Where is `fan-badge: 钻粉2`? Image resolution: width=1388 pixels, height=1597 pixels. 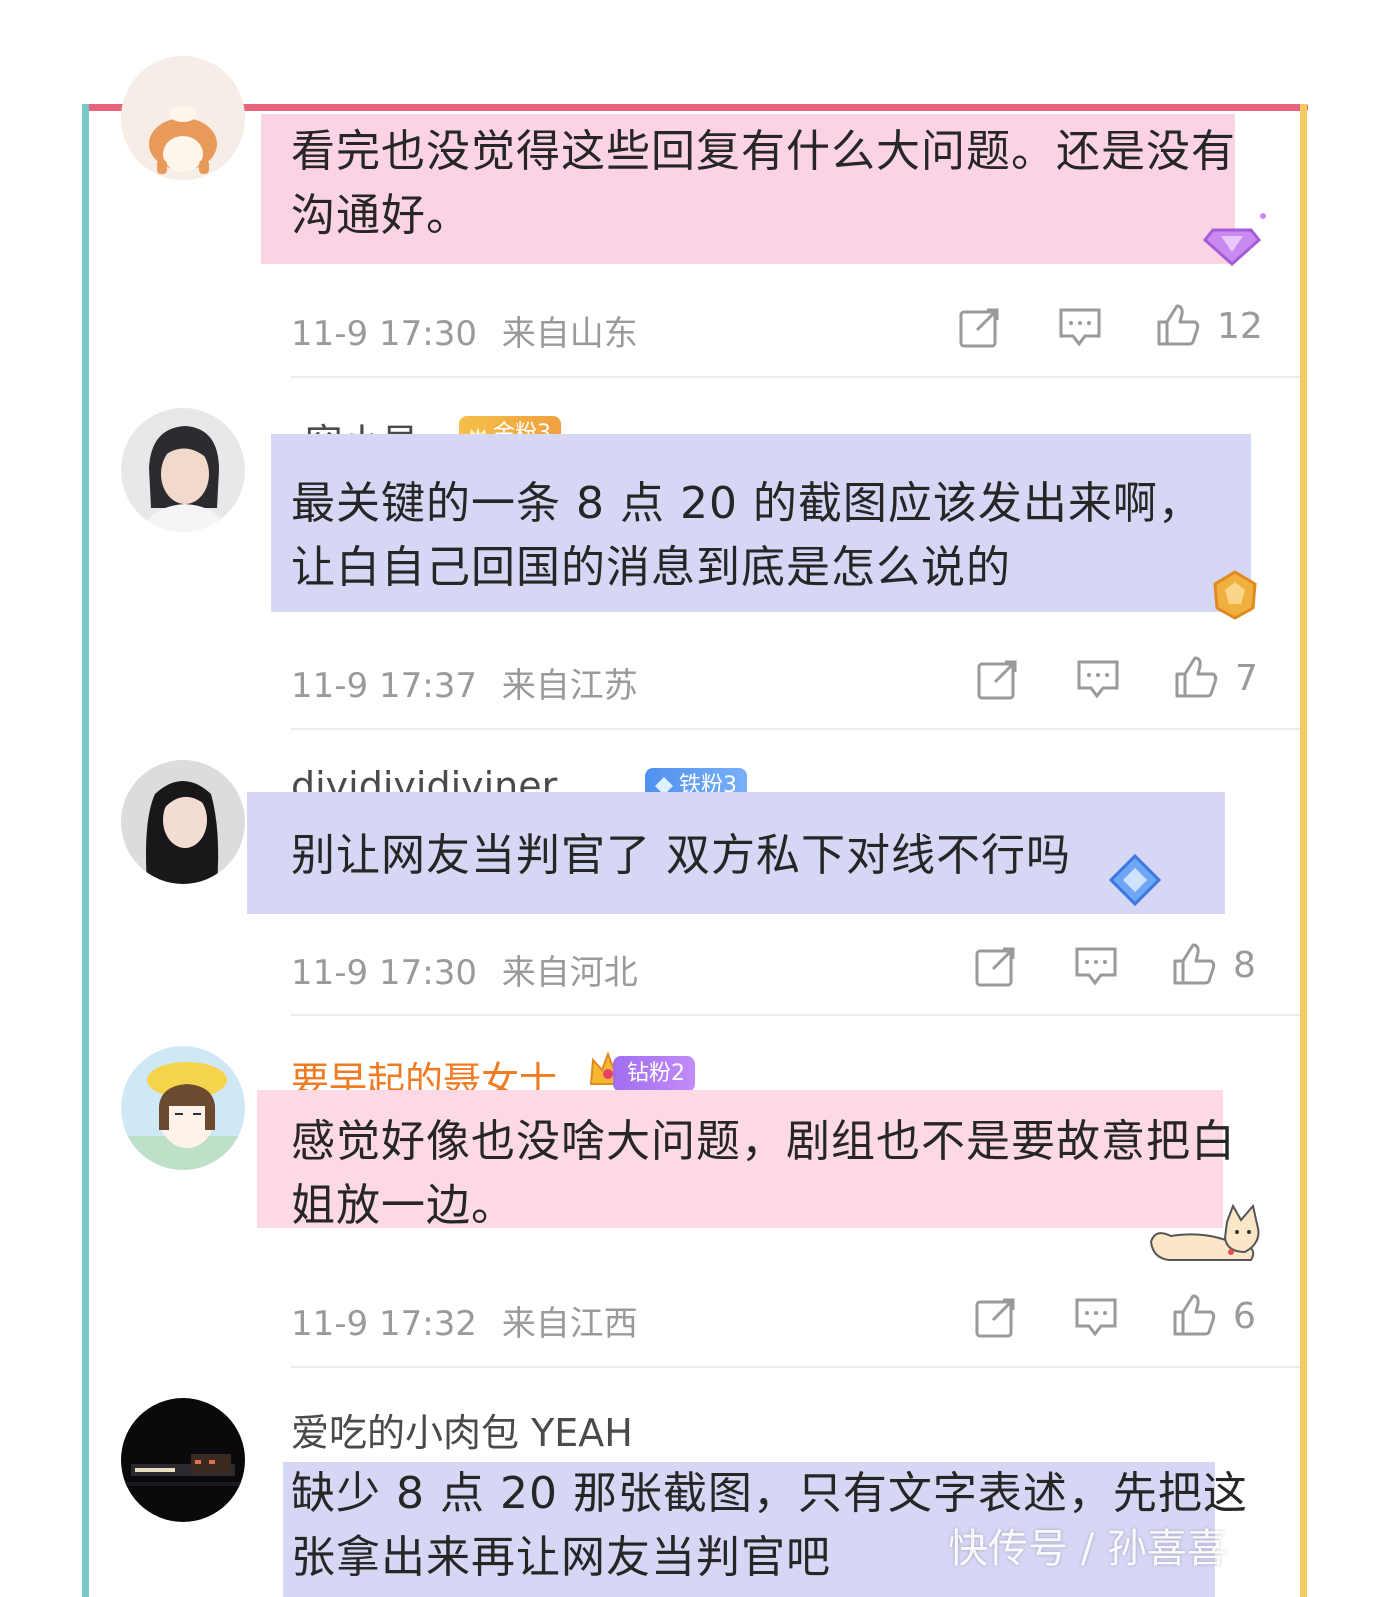 fan-badge: 钻粉2 is located at coordinates (654, 1074).